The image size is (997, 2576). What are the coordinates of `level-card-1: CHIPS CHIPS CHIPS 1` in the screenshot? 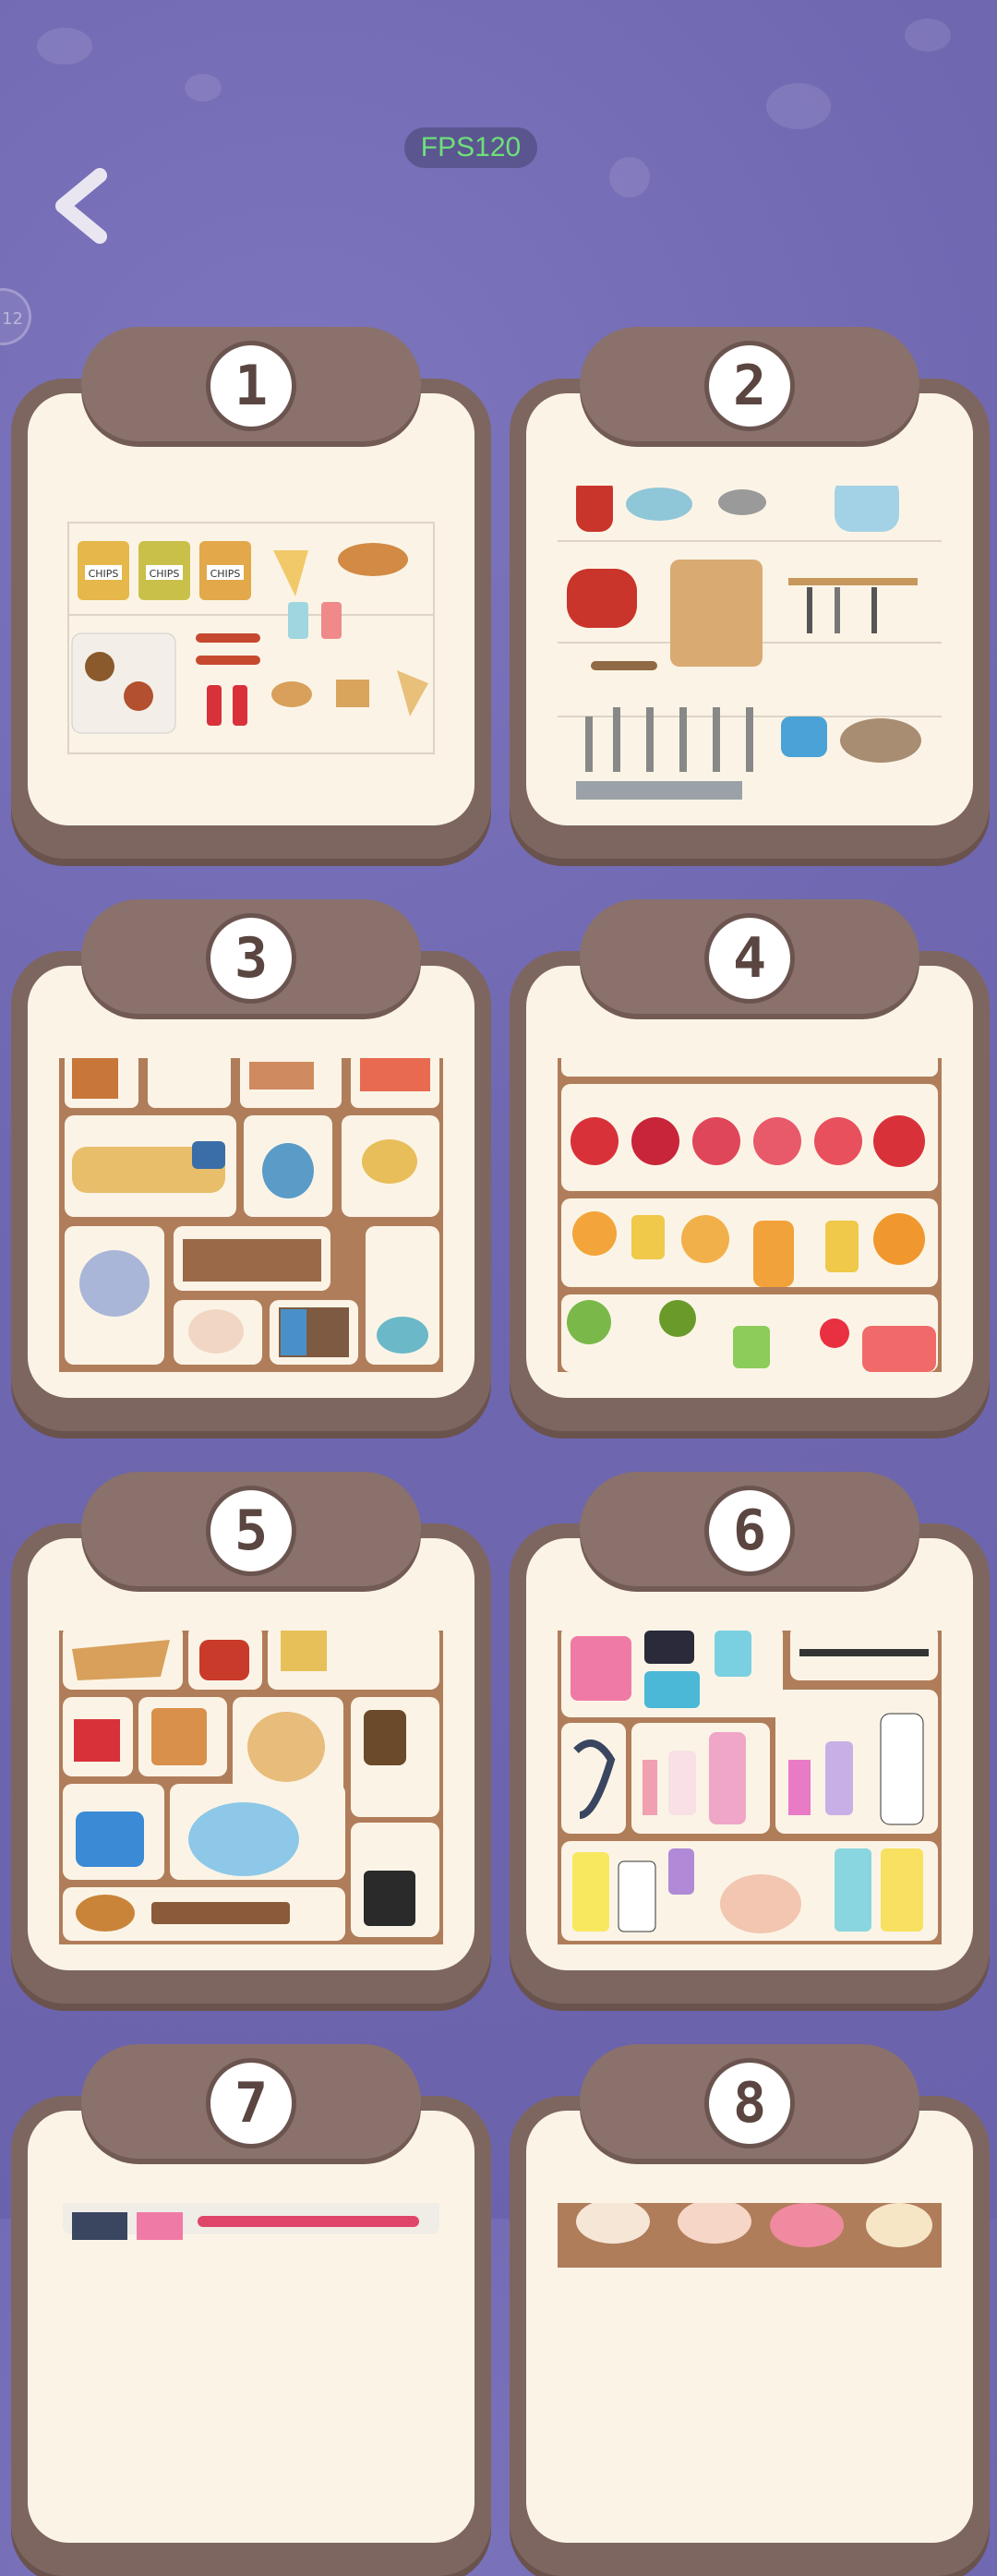 It's located at (251, 593).